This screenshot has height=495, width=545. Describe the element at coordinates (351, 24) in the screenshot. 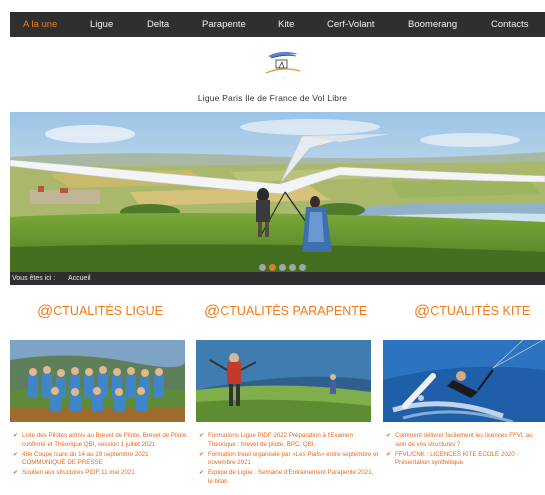

I see `nav-item-cerf-volant: Cerf-Volant` at that location.